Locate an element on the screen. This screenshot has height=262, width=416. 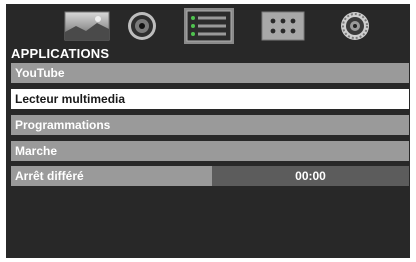
menu-item-marche: Marche is located at coordinates (210, 151).